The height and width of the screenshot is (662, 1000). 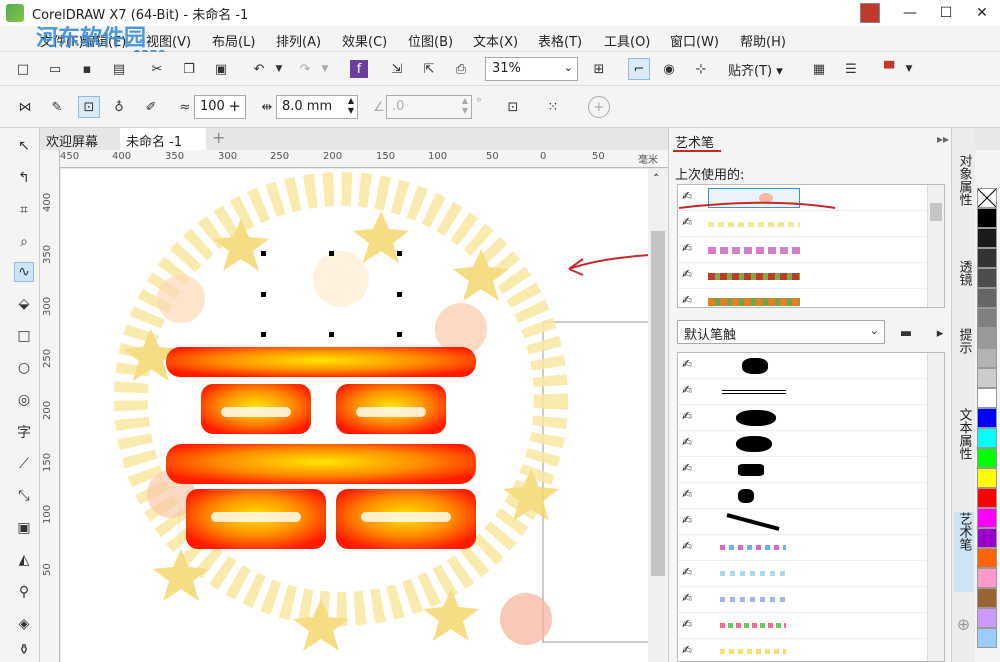 What do you see at coordinates (560, 40) in the screenshot?
I see `menu-table: 表格(T)` at bounding box center [560, 40].